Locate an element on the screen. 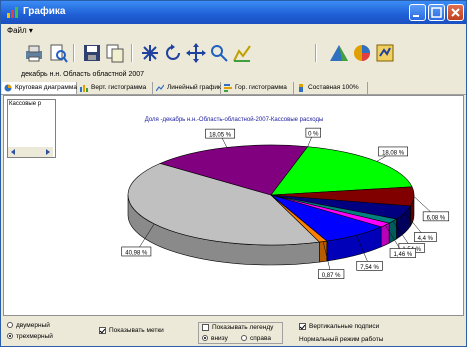 The height and width of the screenshot is (347, 467). zoom-icon is located at coordinates (219, 53).